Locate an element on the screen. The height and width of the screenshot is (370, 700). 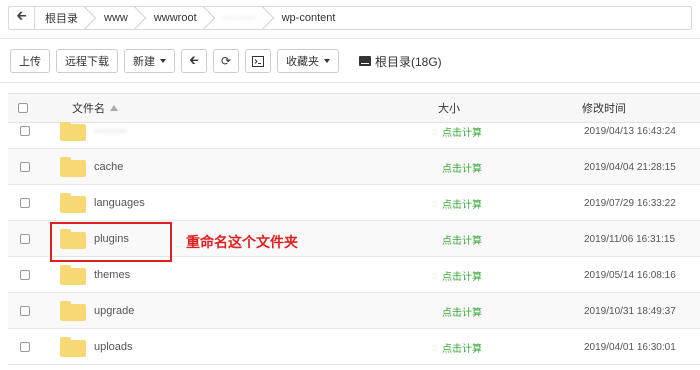
select-all-checkbox is located at coordinates (23, 108).